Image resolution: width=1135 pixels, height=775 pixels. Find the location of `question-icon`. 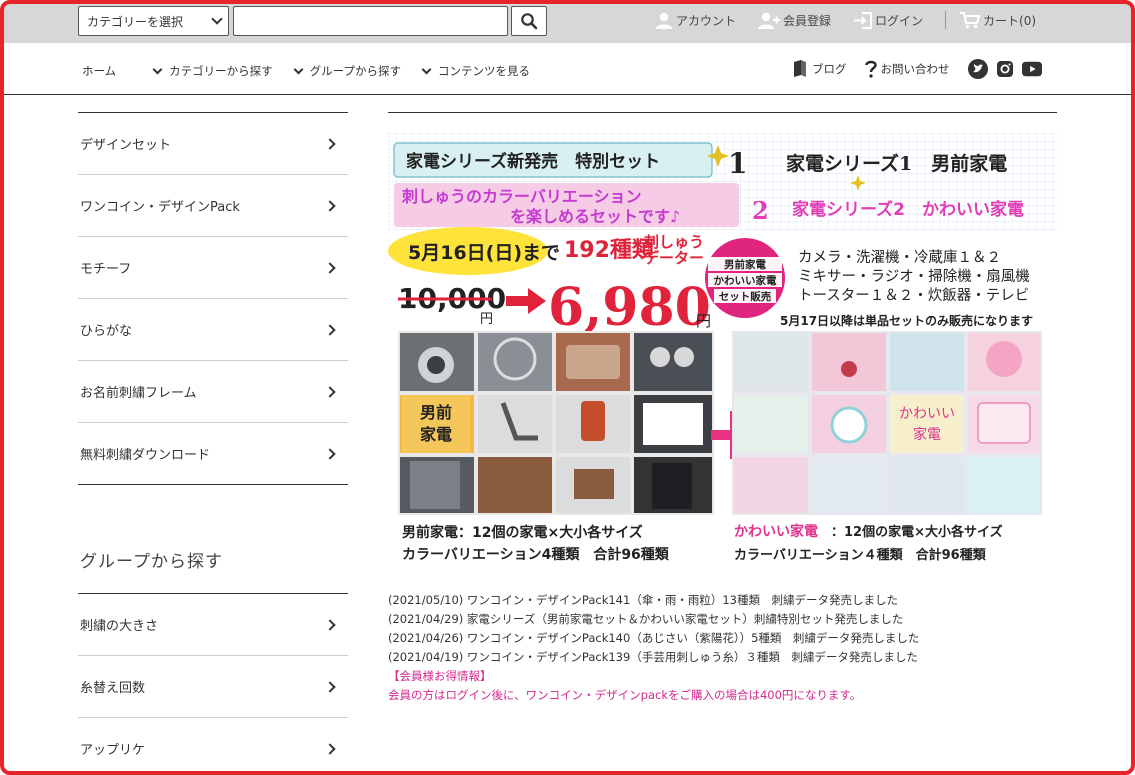

question-icon is located at coordinates (870, 69).